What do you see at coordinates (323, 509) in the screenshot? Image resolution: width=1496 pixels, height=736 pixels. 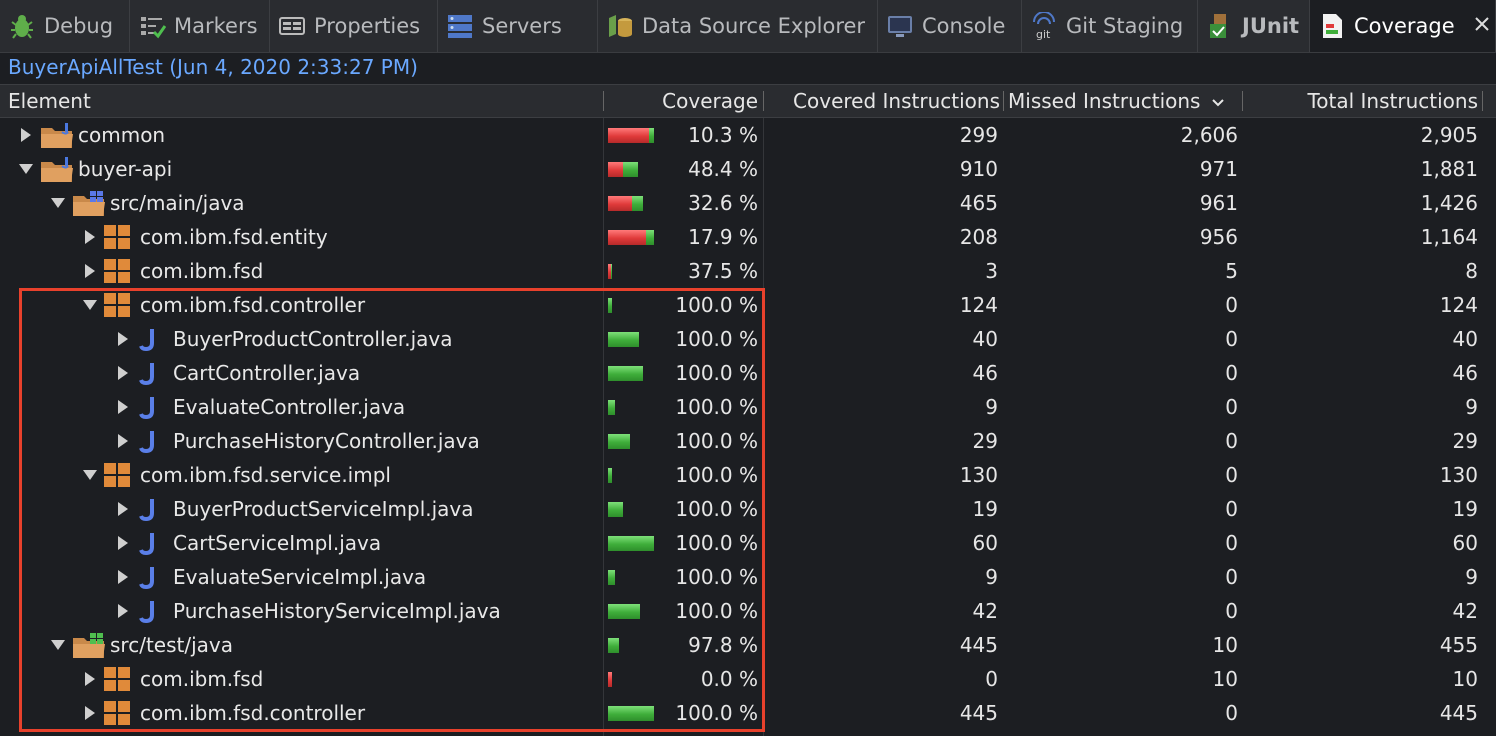 I see `tree-item-label: BuyerProductServiceImpl.java` at bounding box center [323, 509].